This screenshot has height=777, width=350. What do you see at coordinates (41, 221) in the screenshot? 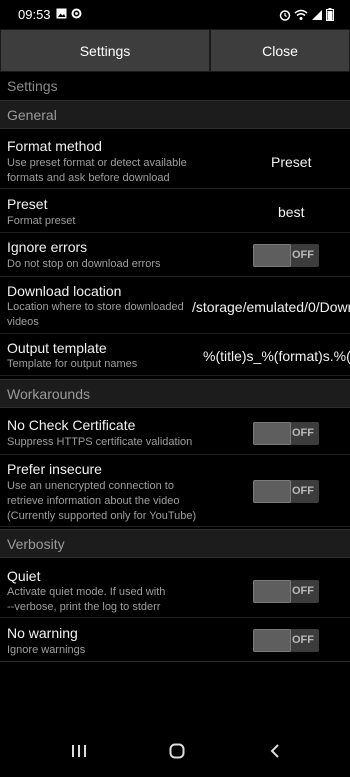
I see `pref-preset-summary: Format preset` at bounding box center [41, 221].